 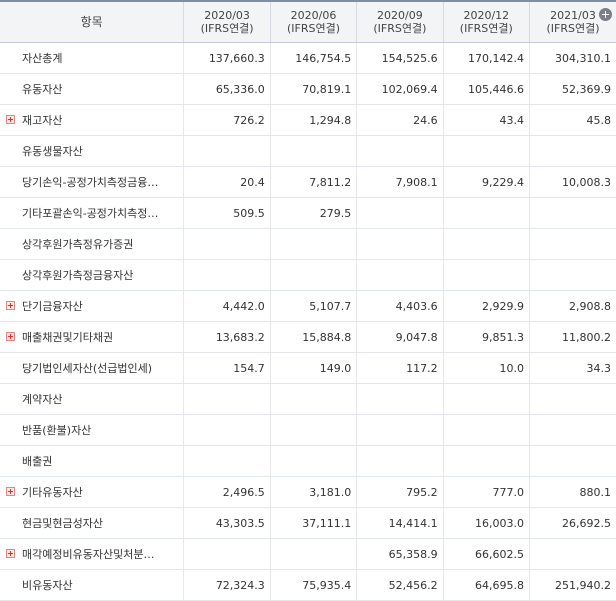 I want to click on row-label: 반품(환불)자산, so click(x=57, y=430).